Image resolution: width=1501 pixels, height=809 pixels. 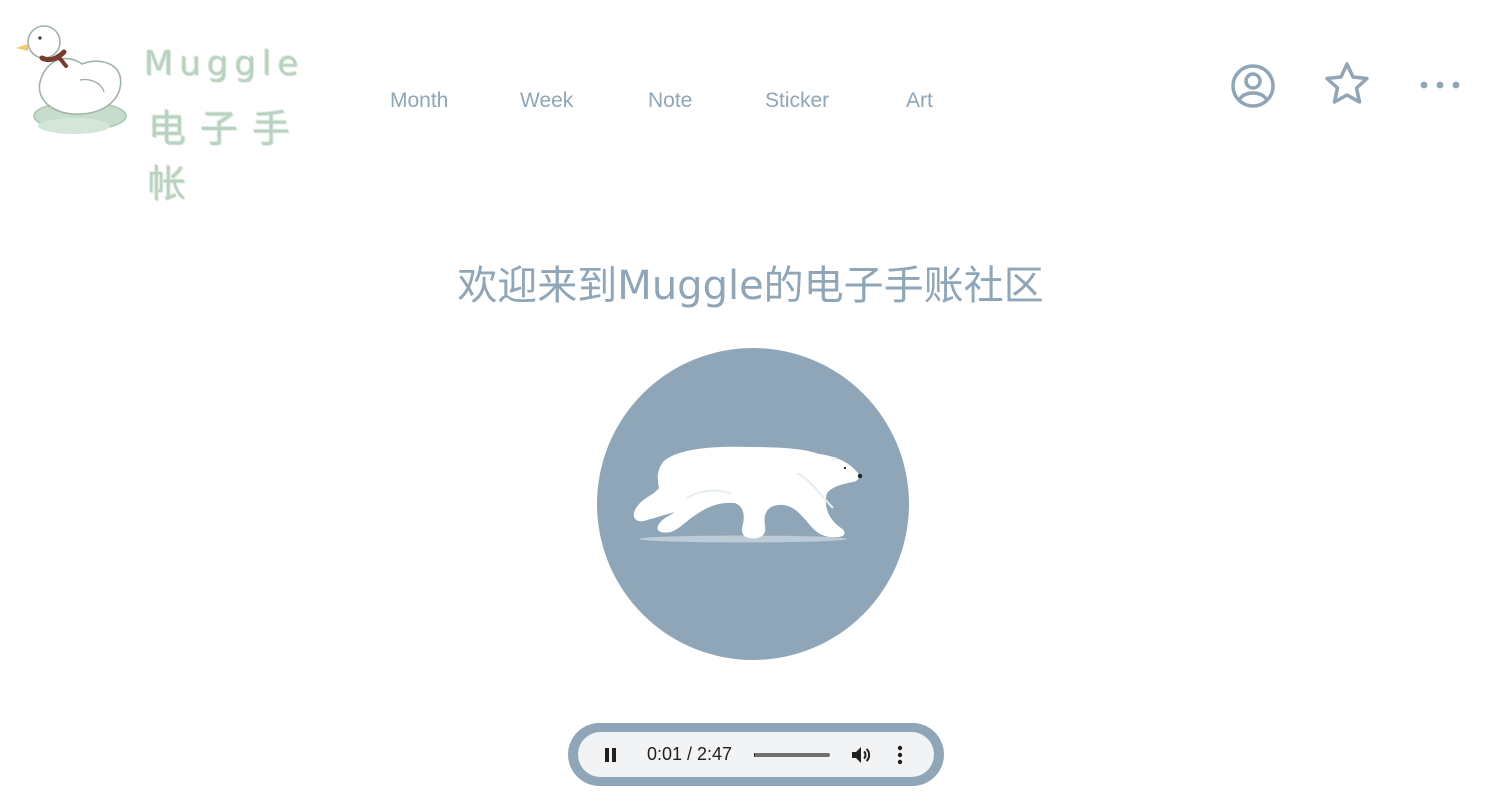 What do you see at coordinates (670, 101) in the screenshot?
I see `nav-item-note: Note` at bounding box center [670, 101].